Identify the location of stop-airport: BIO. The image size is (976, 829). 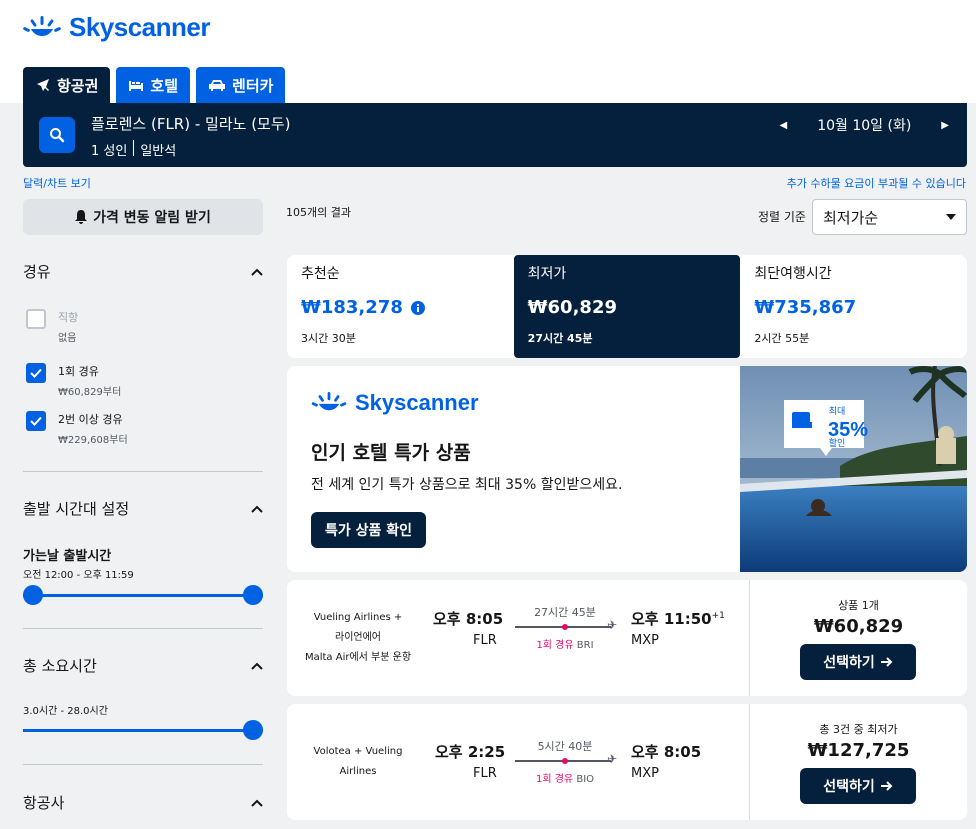
(585, 779).